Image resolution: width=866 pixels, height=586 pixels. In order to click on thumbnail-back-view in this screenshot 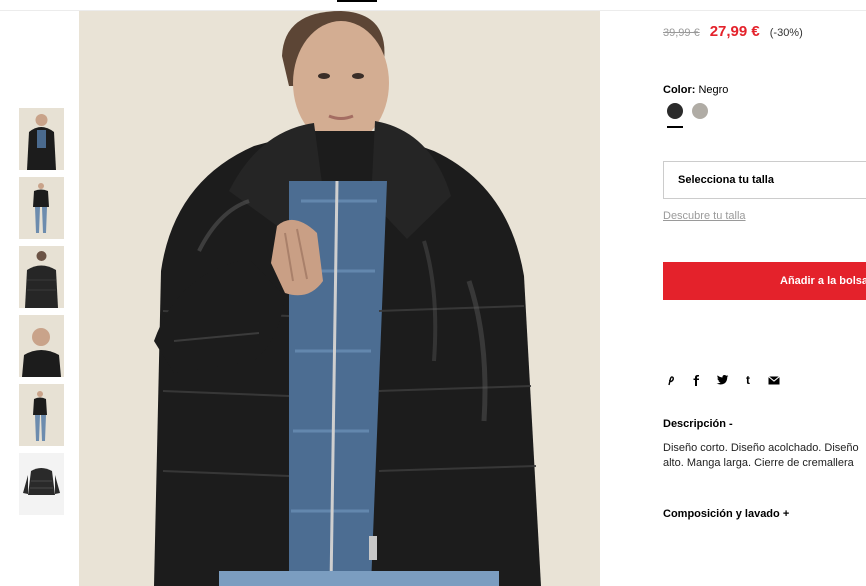, I will do `click(41, 277)`.